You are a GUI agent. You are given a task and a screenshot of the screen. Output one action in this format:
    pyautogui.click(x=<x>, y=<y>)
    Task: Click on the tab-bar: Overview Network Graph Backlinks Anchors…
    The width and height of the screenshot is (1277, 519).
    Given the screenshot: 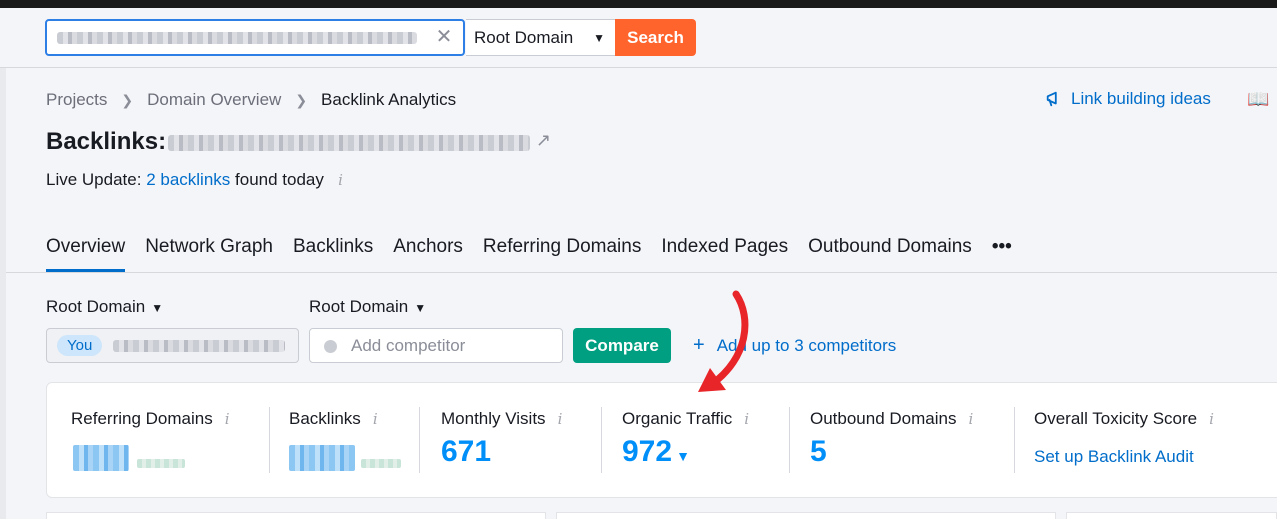 What is the action you would take?
    pyautogui.click(x=529, y=254)
    